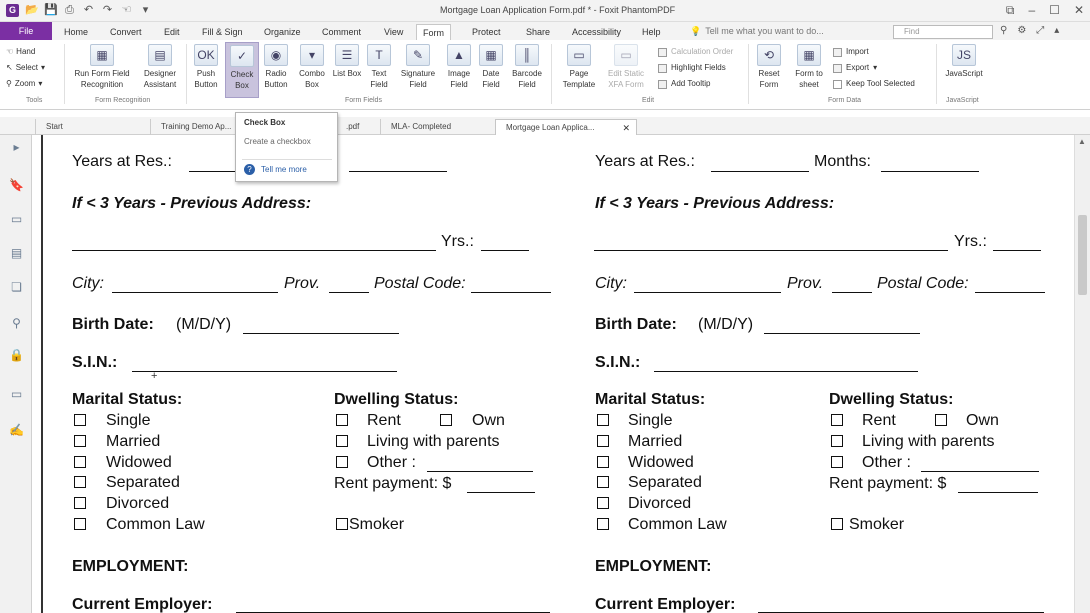 Image resolution: width=1090 pixels, height=613 pixels. What do you see at coordinates (1010, 292) in the screenshot?
I see `postal-code-field` at bounding box center [1010, 292].